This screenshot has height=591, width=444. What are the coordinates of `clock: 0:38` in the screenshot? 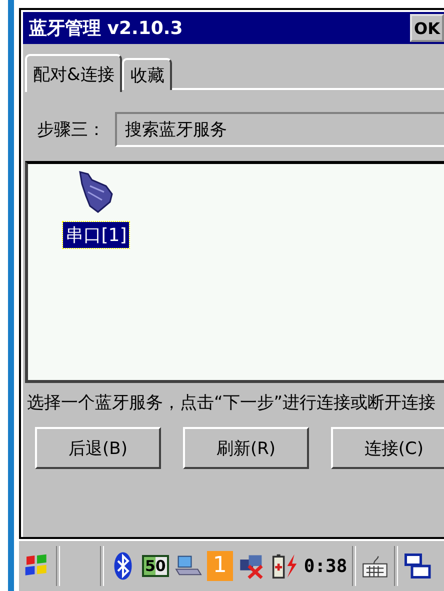 It's located at (326, 566).